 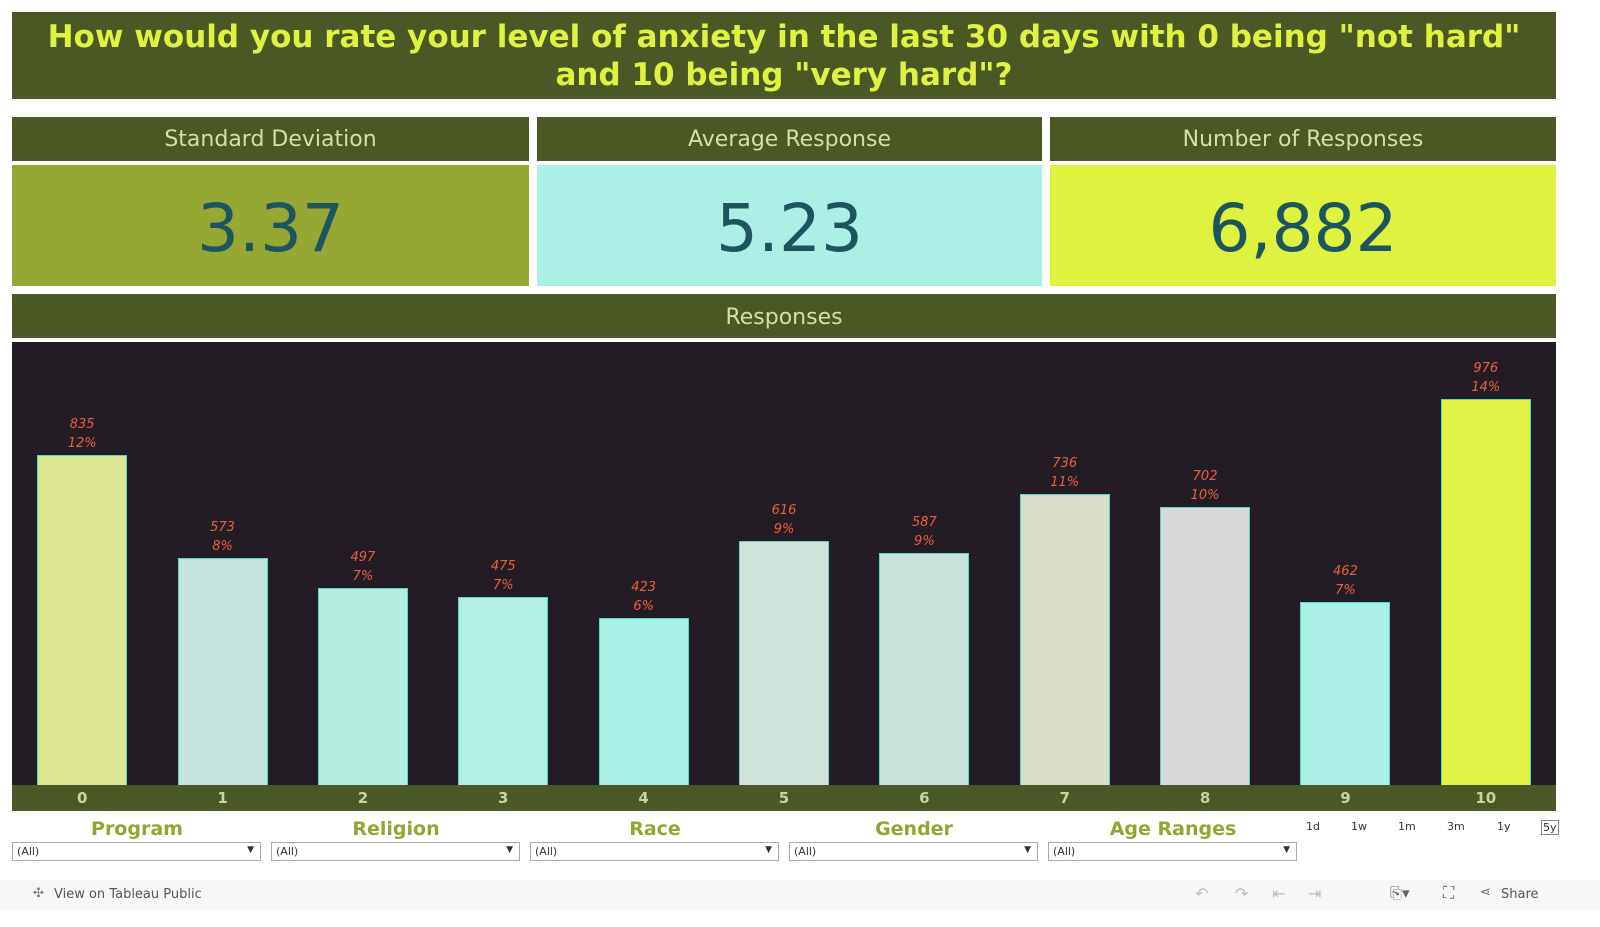 What do you see at coordinates (1313, 826) in the screenshot?
I see `range-1d: 1d` at bounding box center [1313, 826].